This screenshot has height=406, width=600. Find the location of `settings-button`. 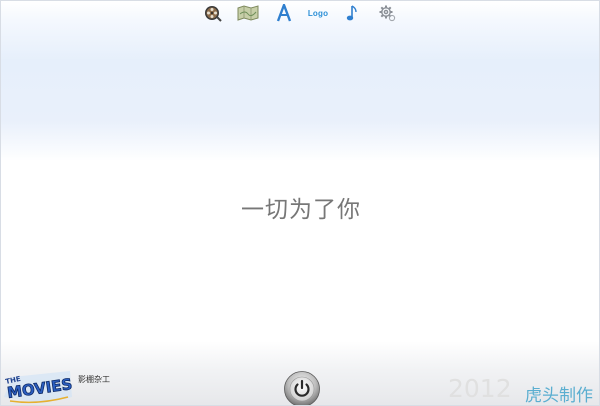

settings-button is located at coordinates (387, 13).